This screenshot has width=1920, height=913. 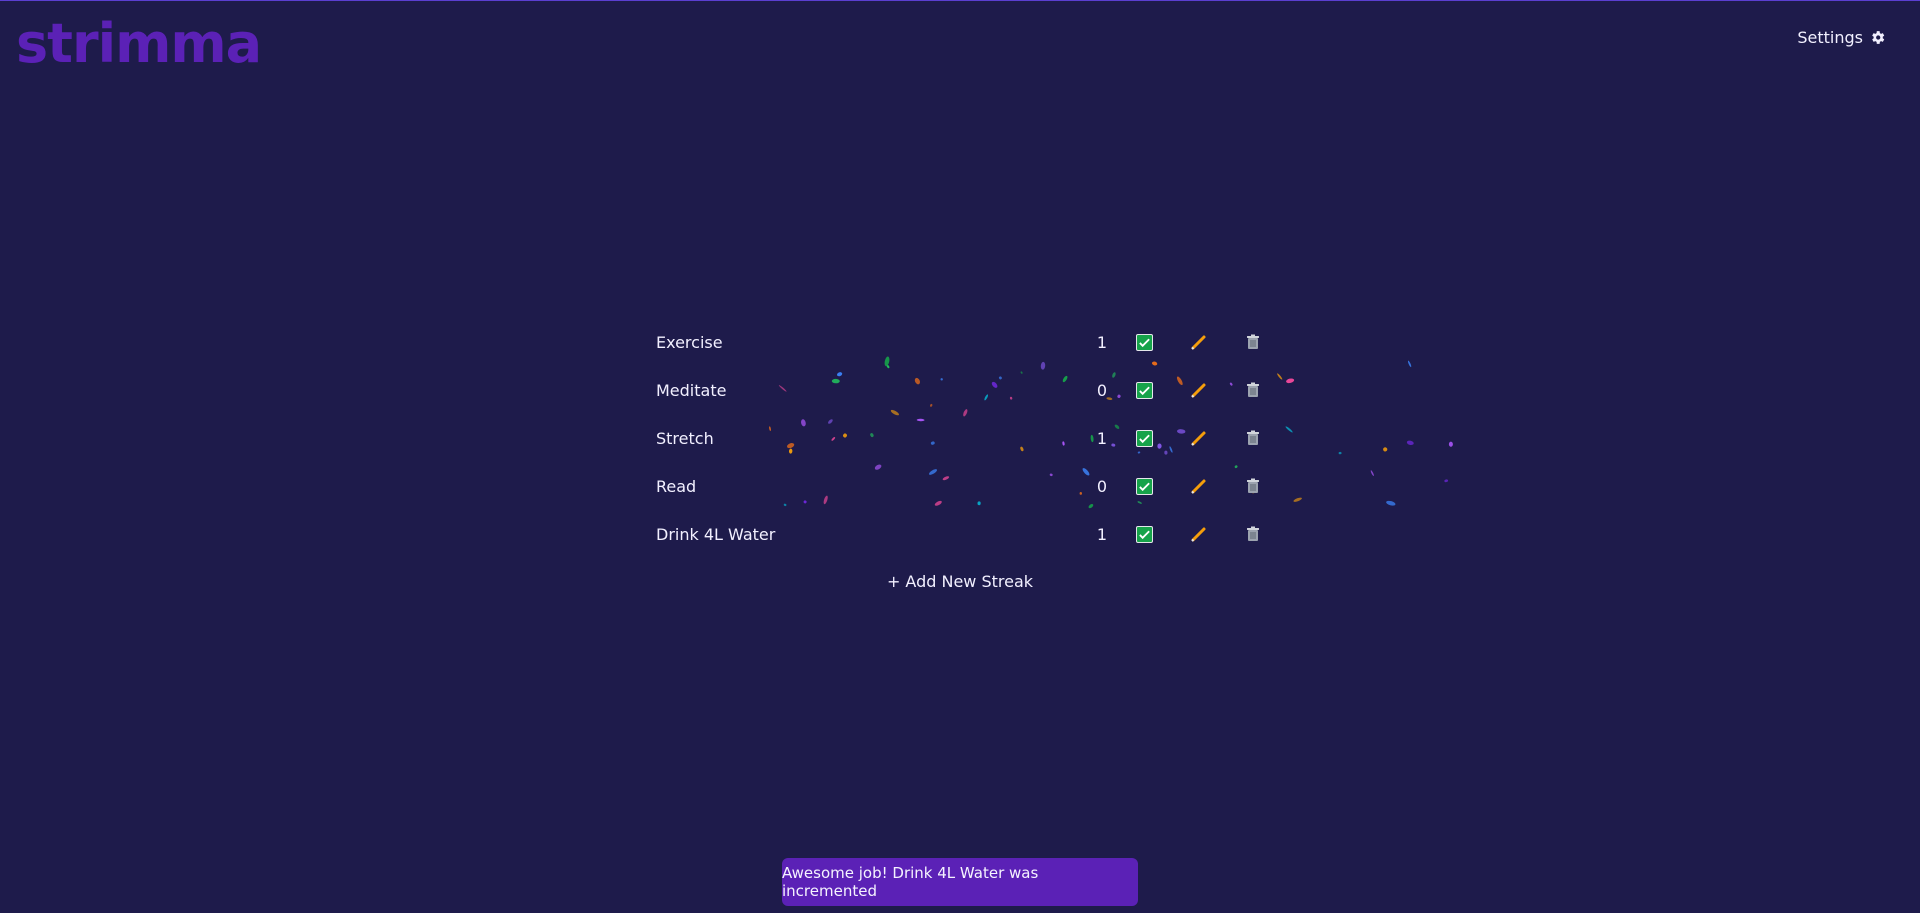 What do you see at coordinates (966, 342) in the screenshot?
I see `streak-row: Exercise 1` at bounding box center [966, 342].